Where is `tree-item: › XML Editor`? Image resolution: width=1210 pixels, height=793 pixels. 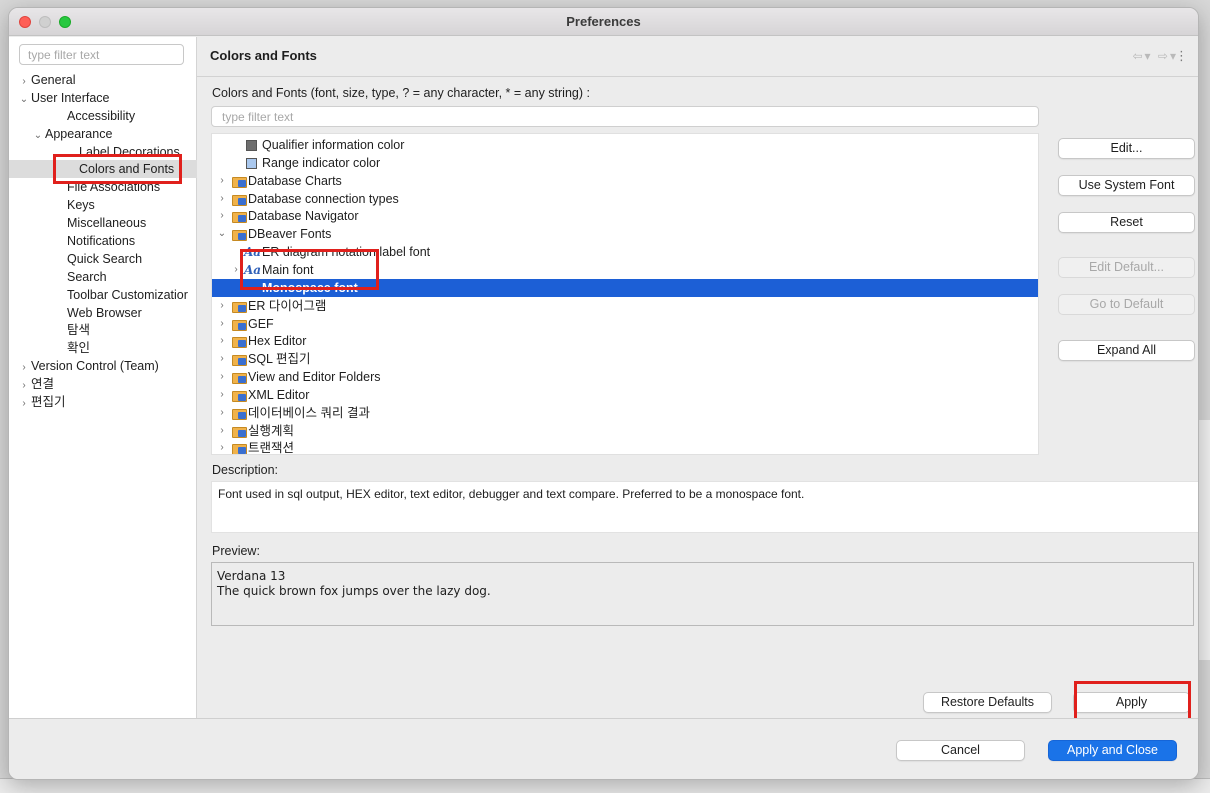 tree-item: › XML Editor is located at coordinates (625, 395).